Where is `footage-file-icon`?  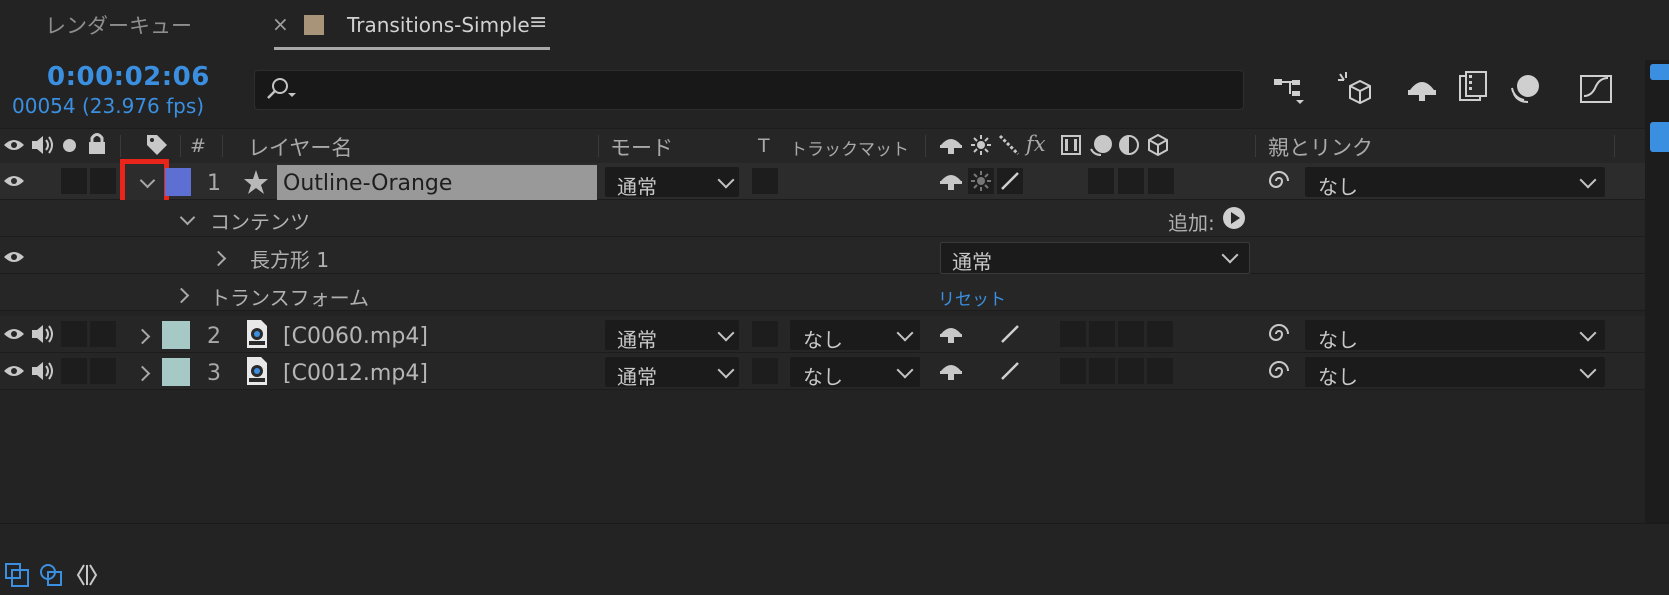 footage-file-icon is located at coordinates (257, 371).